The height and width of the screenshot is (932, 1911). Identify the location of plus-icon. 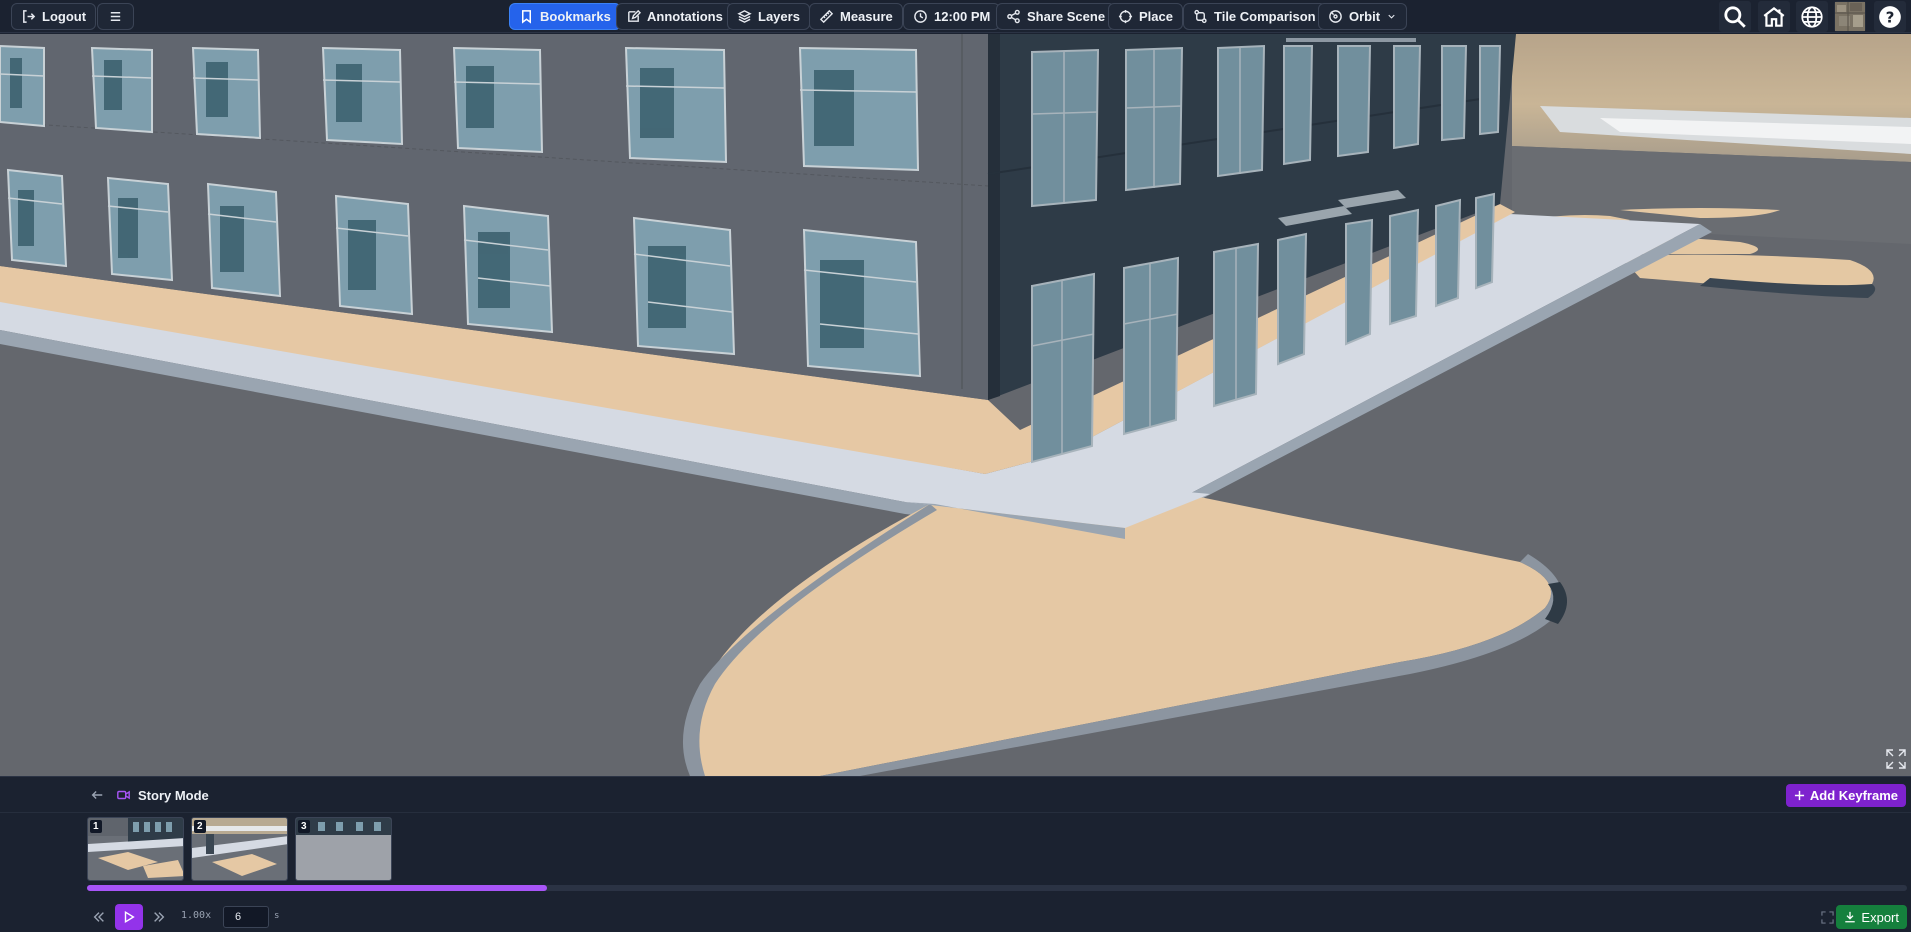
(1799, 795).